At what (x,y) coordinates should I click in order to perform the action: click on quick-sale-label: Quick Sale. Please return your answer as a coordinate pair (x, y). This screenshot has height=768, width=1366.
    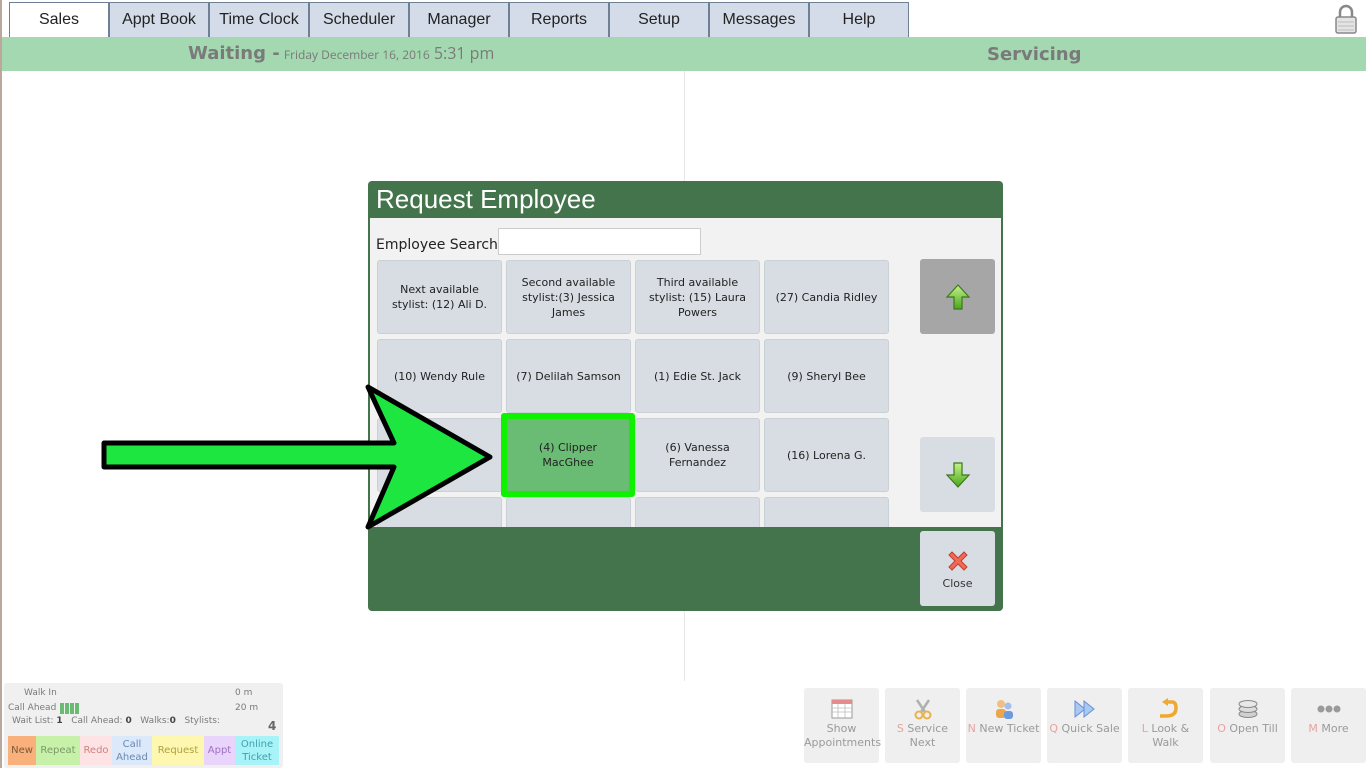
    Looking at the image, I should click on (1090, 728).